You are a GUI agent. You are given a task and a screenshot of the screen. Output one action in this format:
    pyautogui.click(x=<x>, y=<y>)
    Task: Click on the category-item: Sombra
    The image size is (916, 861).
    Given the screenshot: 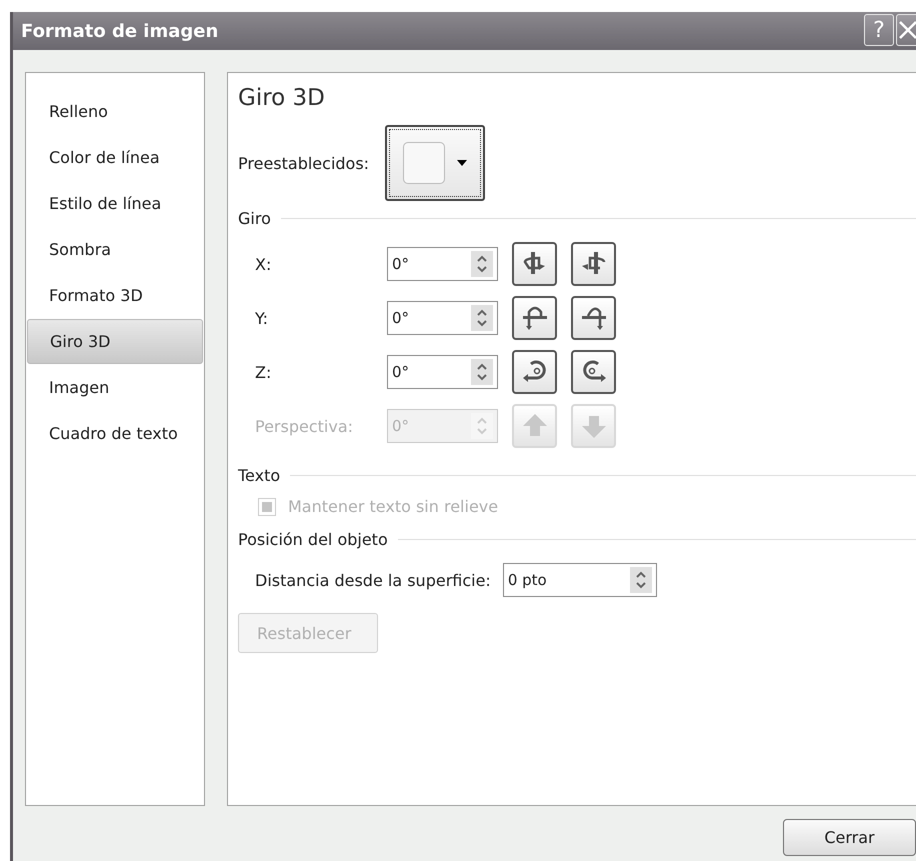 What is the action you would take?
    pyautogui.click(x=115, y=249)
    